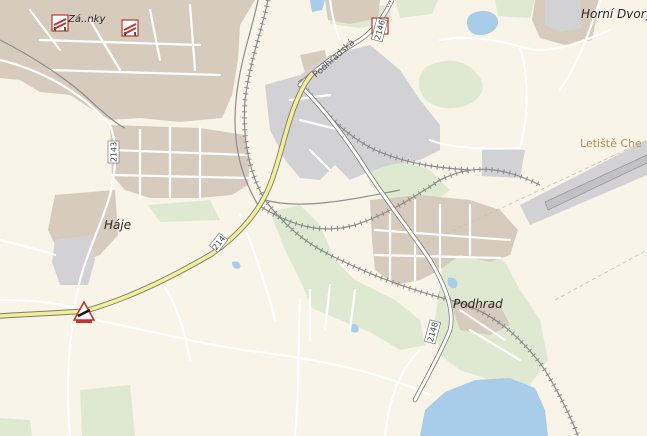 Image resolution: width=647 pixels, height=436 pixels. I want to click on svg-text: 2143, so click(114, 152).